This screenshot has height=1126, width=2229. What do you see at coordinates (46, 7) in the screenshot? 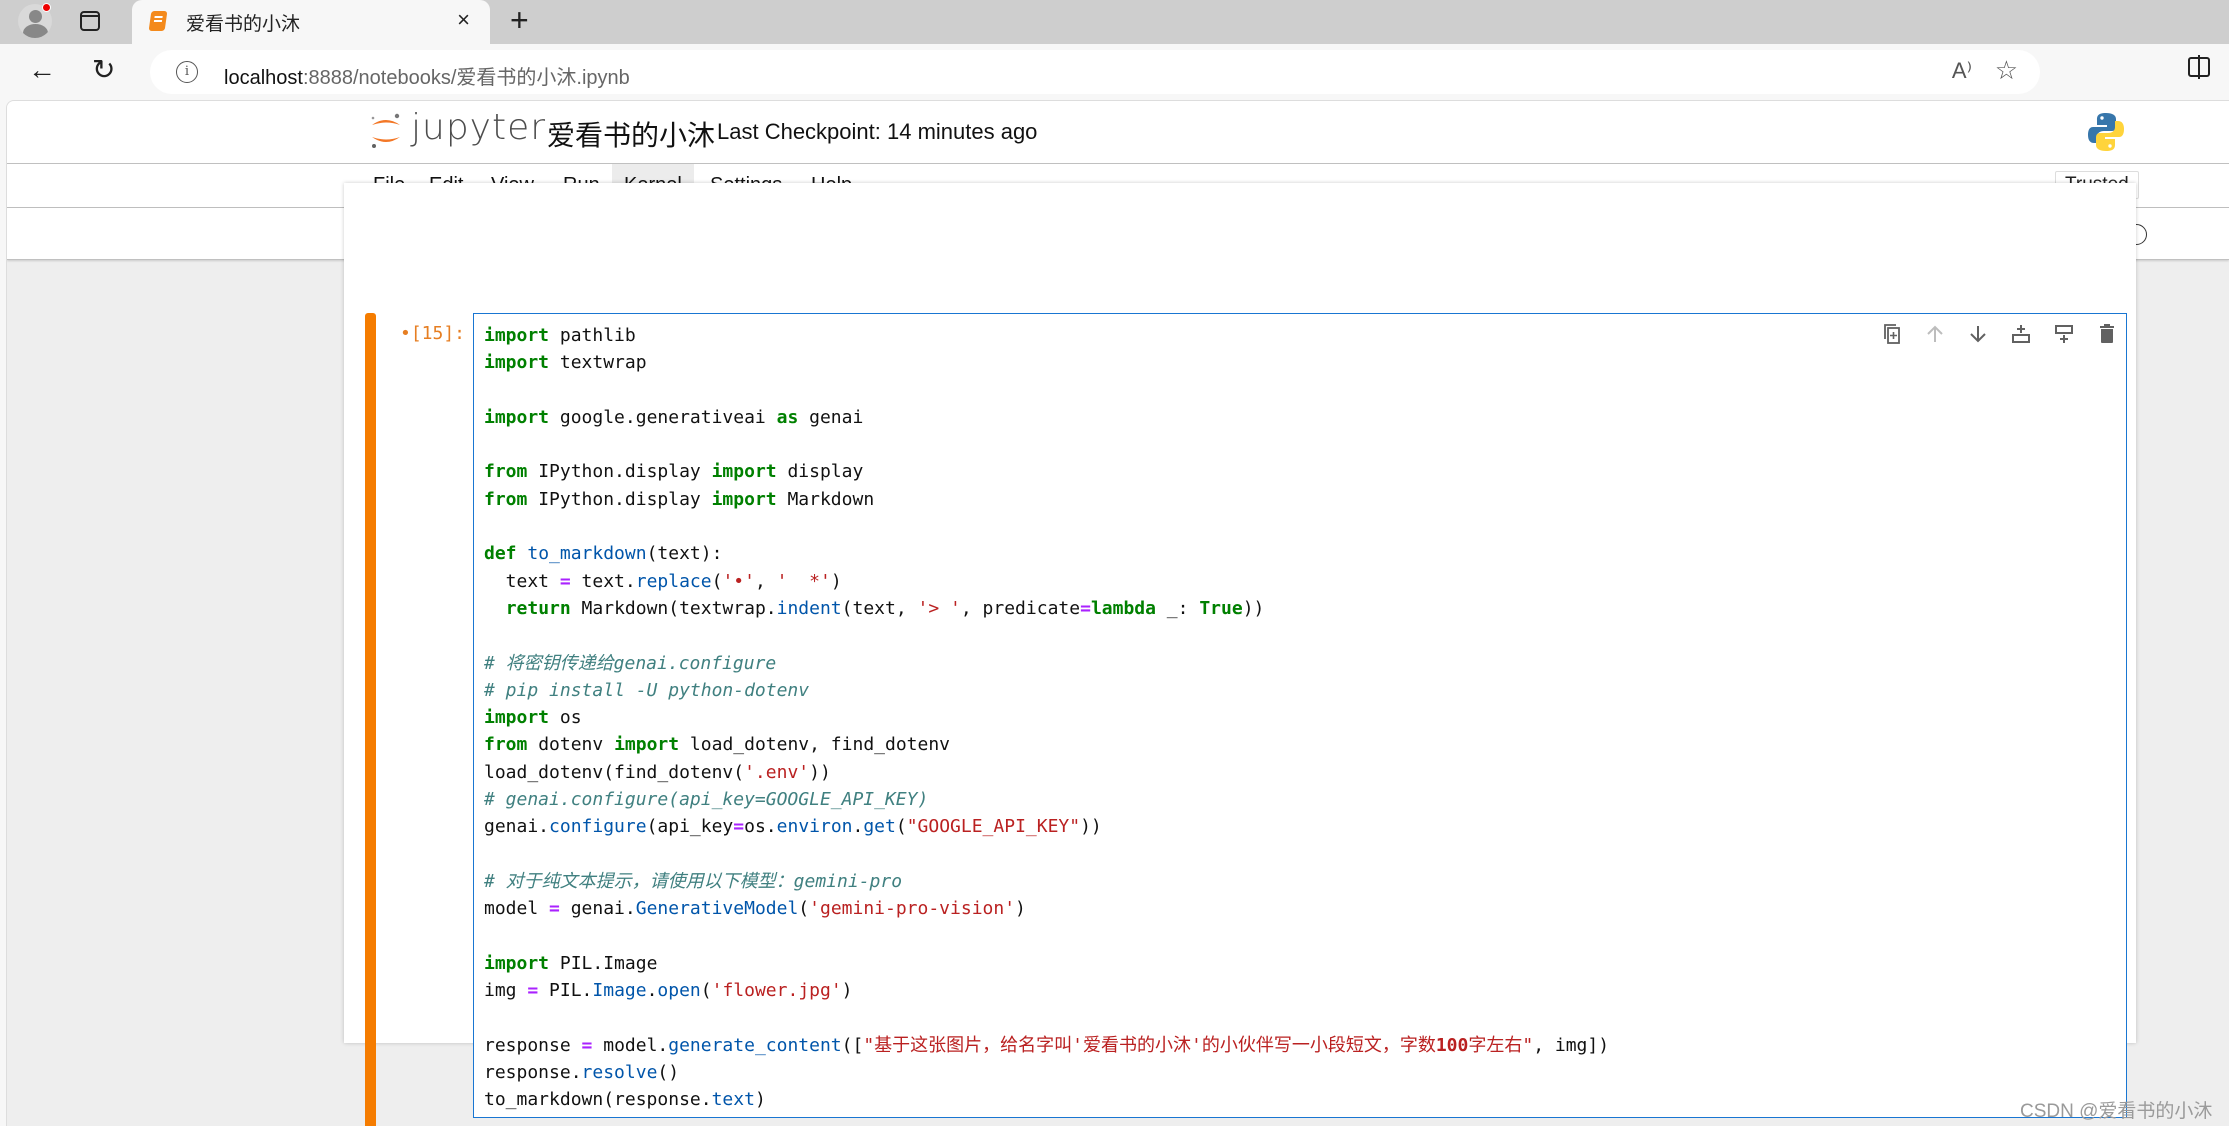
I see `notification-dot` at bounding box center [46, 7].